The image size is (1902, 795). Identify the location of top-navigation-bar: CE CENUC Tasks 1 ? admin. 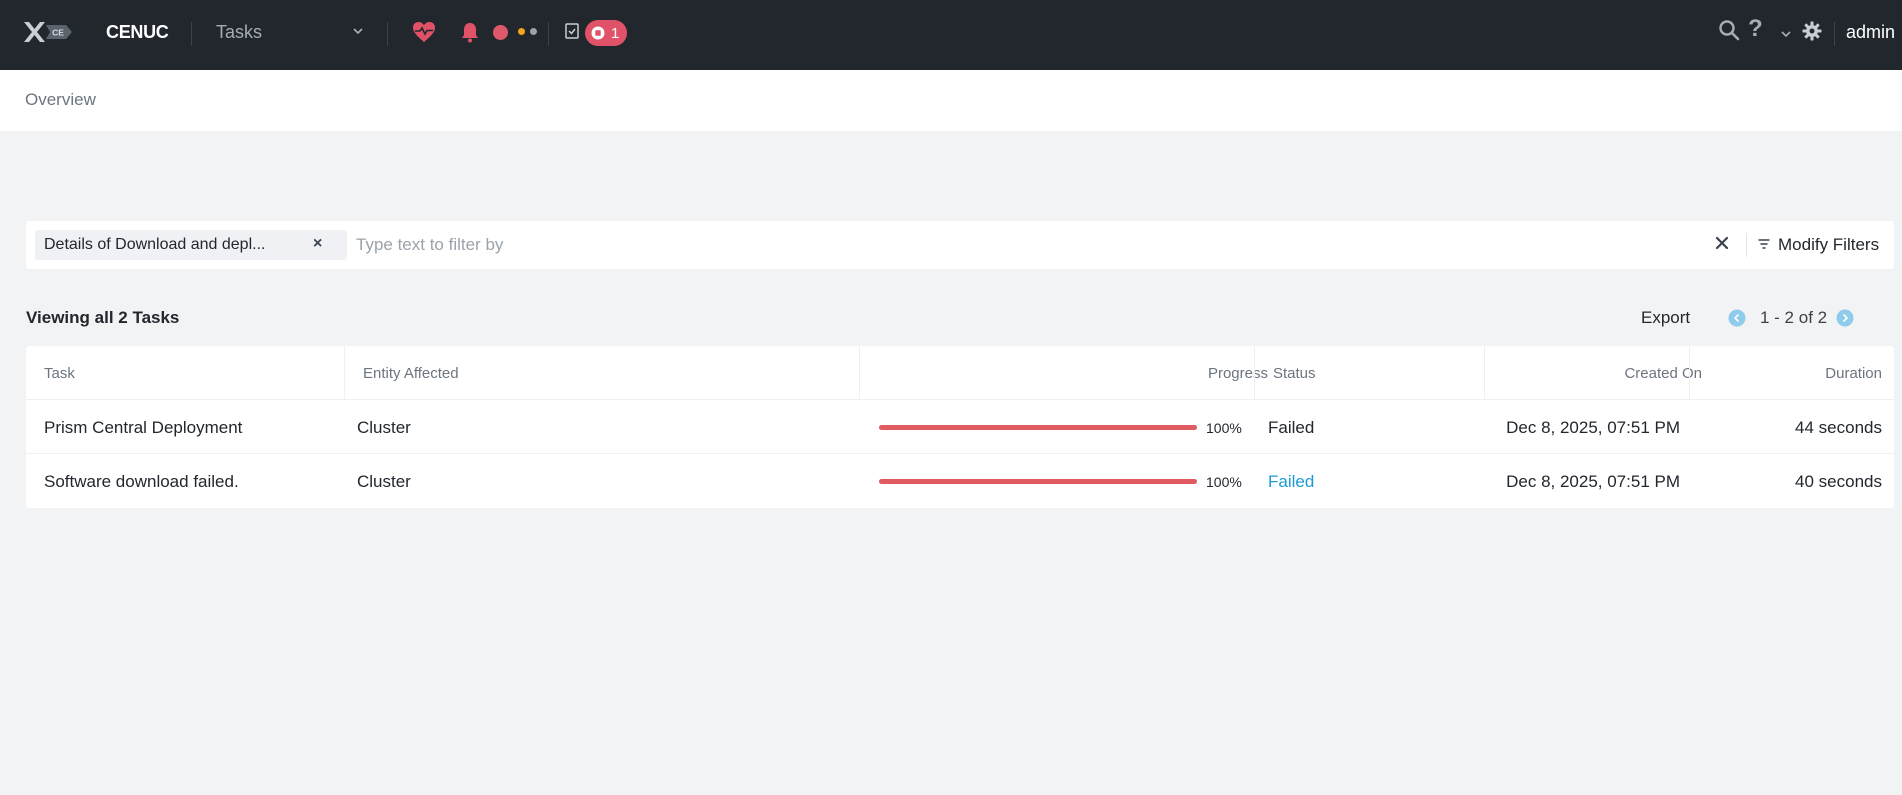
(951, 35).